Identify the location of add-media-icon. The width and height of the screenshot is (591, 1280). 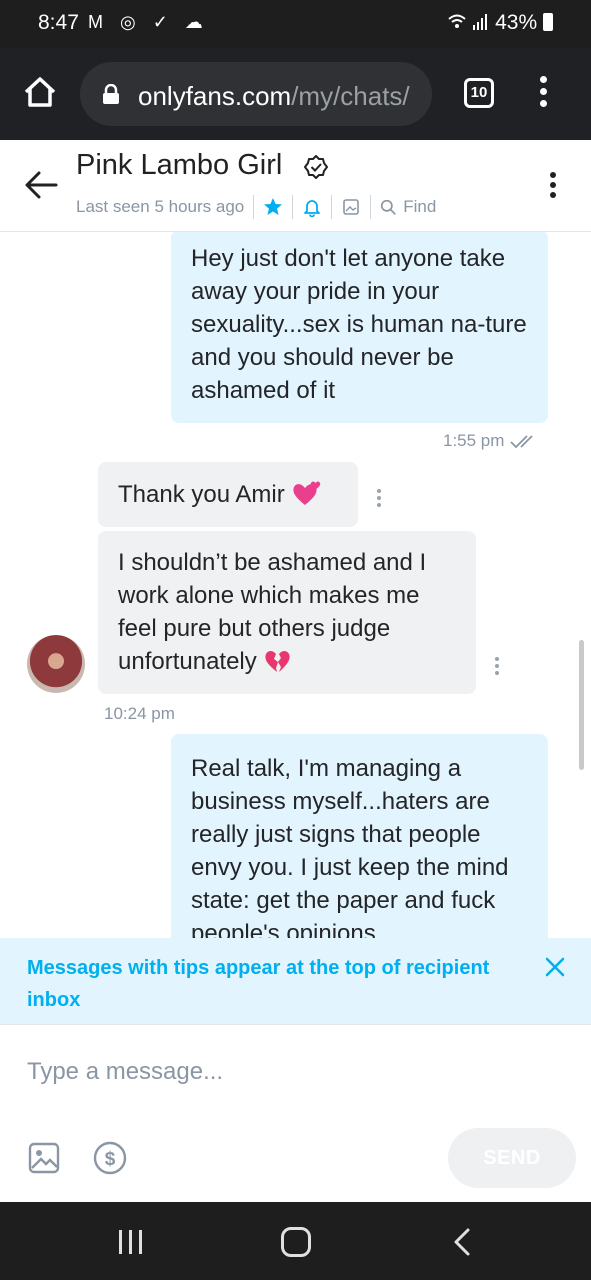
(44, 1158).